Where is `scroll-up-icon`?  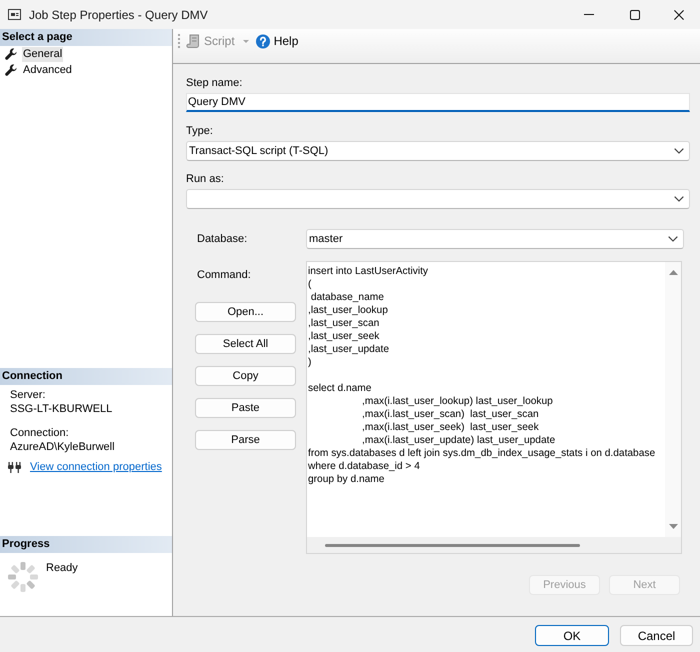
scroll-up-icon is located at coordinates (673, 272).